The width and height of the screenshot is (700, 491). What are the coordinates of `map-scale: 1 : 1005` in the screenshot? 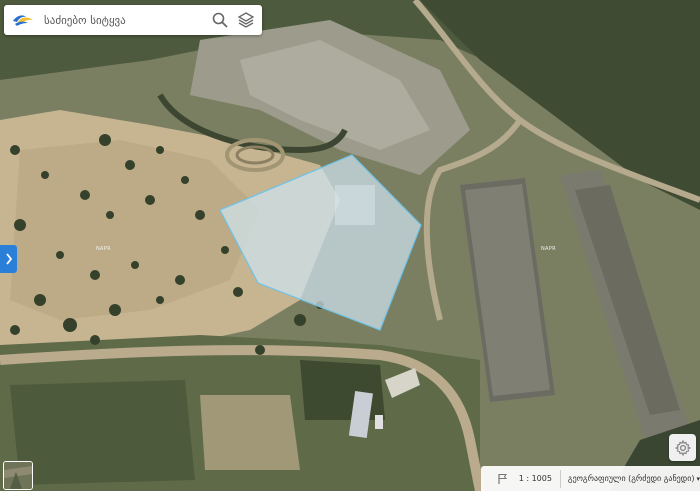 It's located at (535, 478).